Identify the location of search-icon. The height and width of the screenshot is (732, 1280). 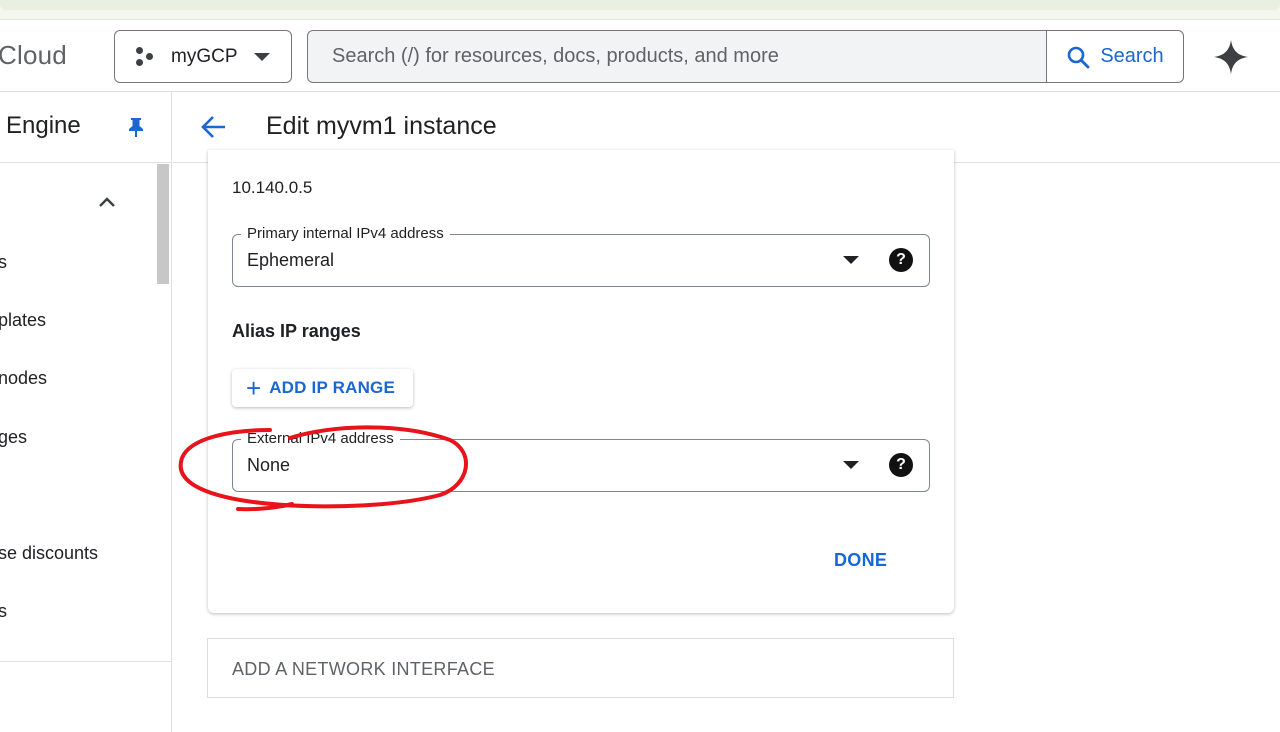
(1079, 57).